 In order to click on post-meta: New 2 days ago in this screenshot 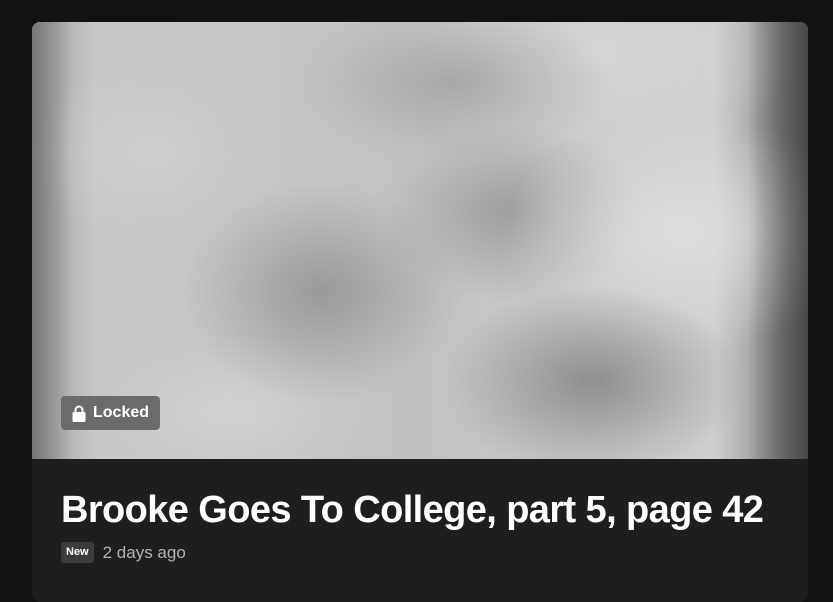, I will do `click(420, 552)`.